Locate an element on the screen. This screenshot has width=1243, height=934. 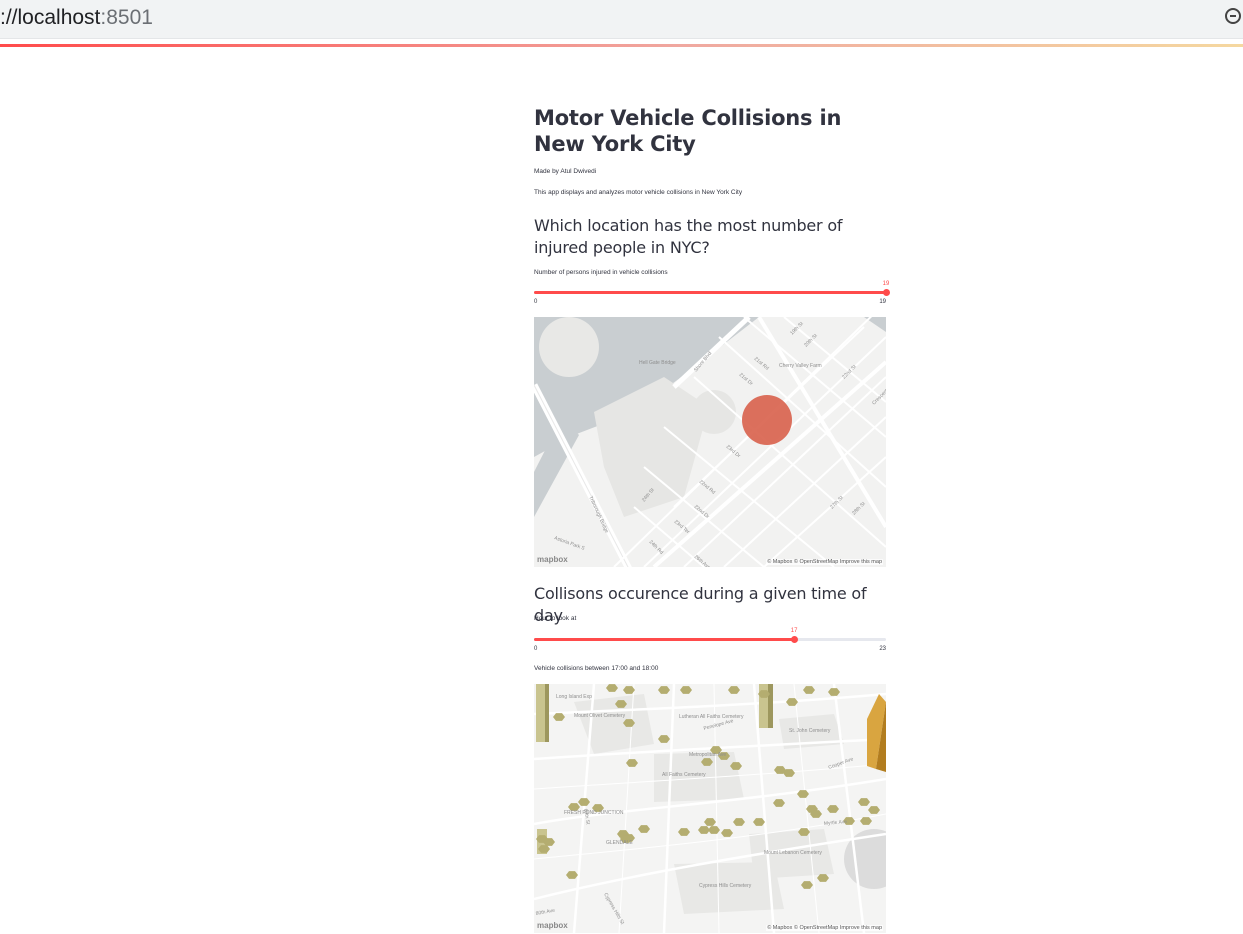
map-label: Hell Gate Bridge is located at coordinates (657, 363).